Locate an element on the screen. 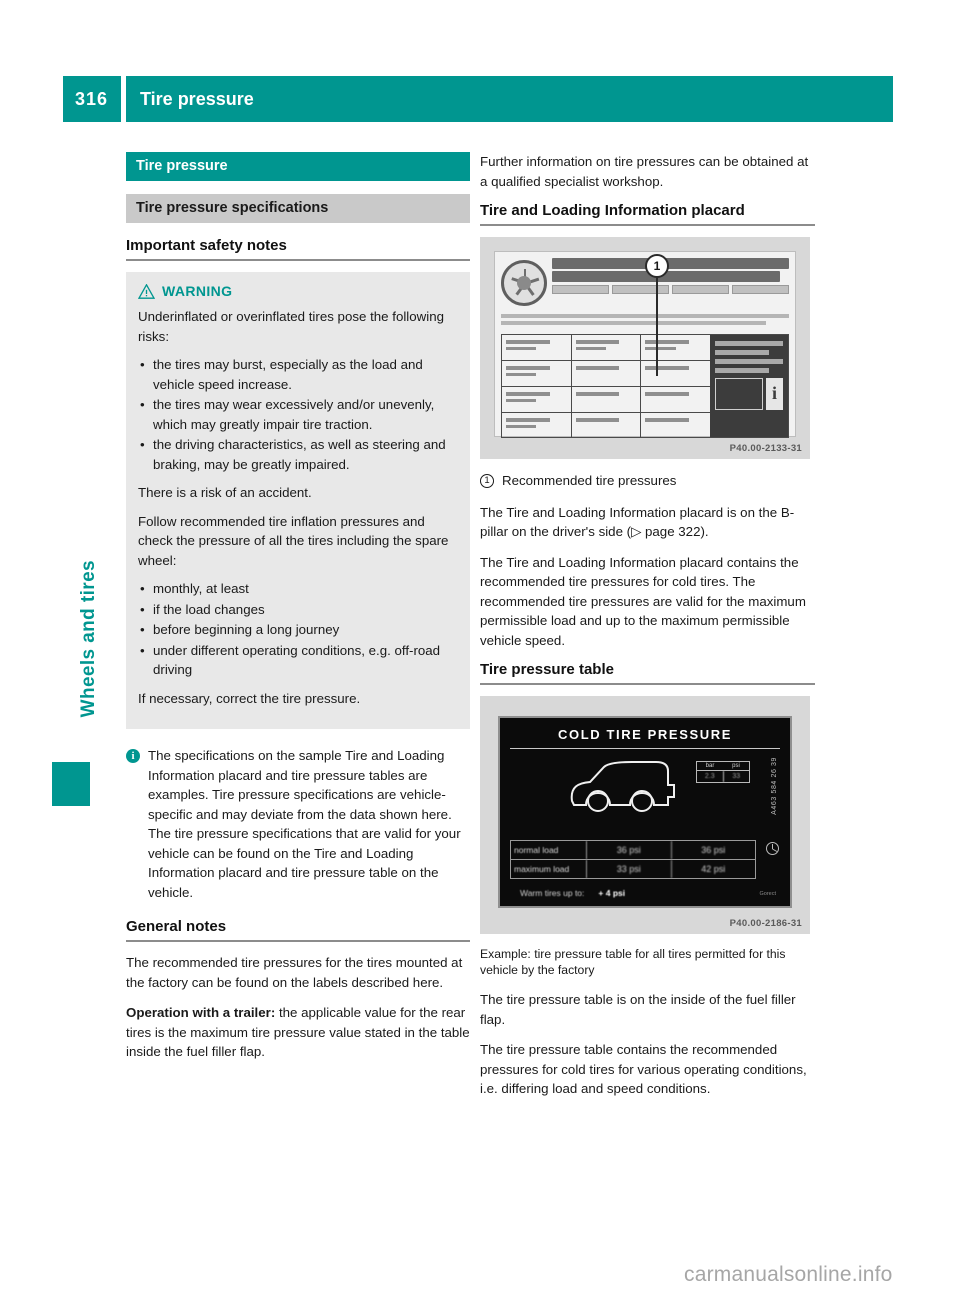 The image size is (960, 1302). rear-pressure-value: 36 psi is located at coordinates (713, 850).